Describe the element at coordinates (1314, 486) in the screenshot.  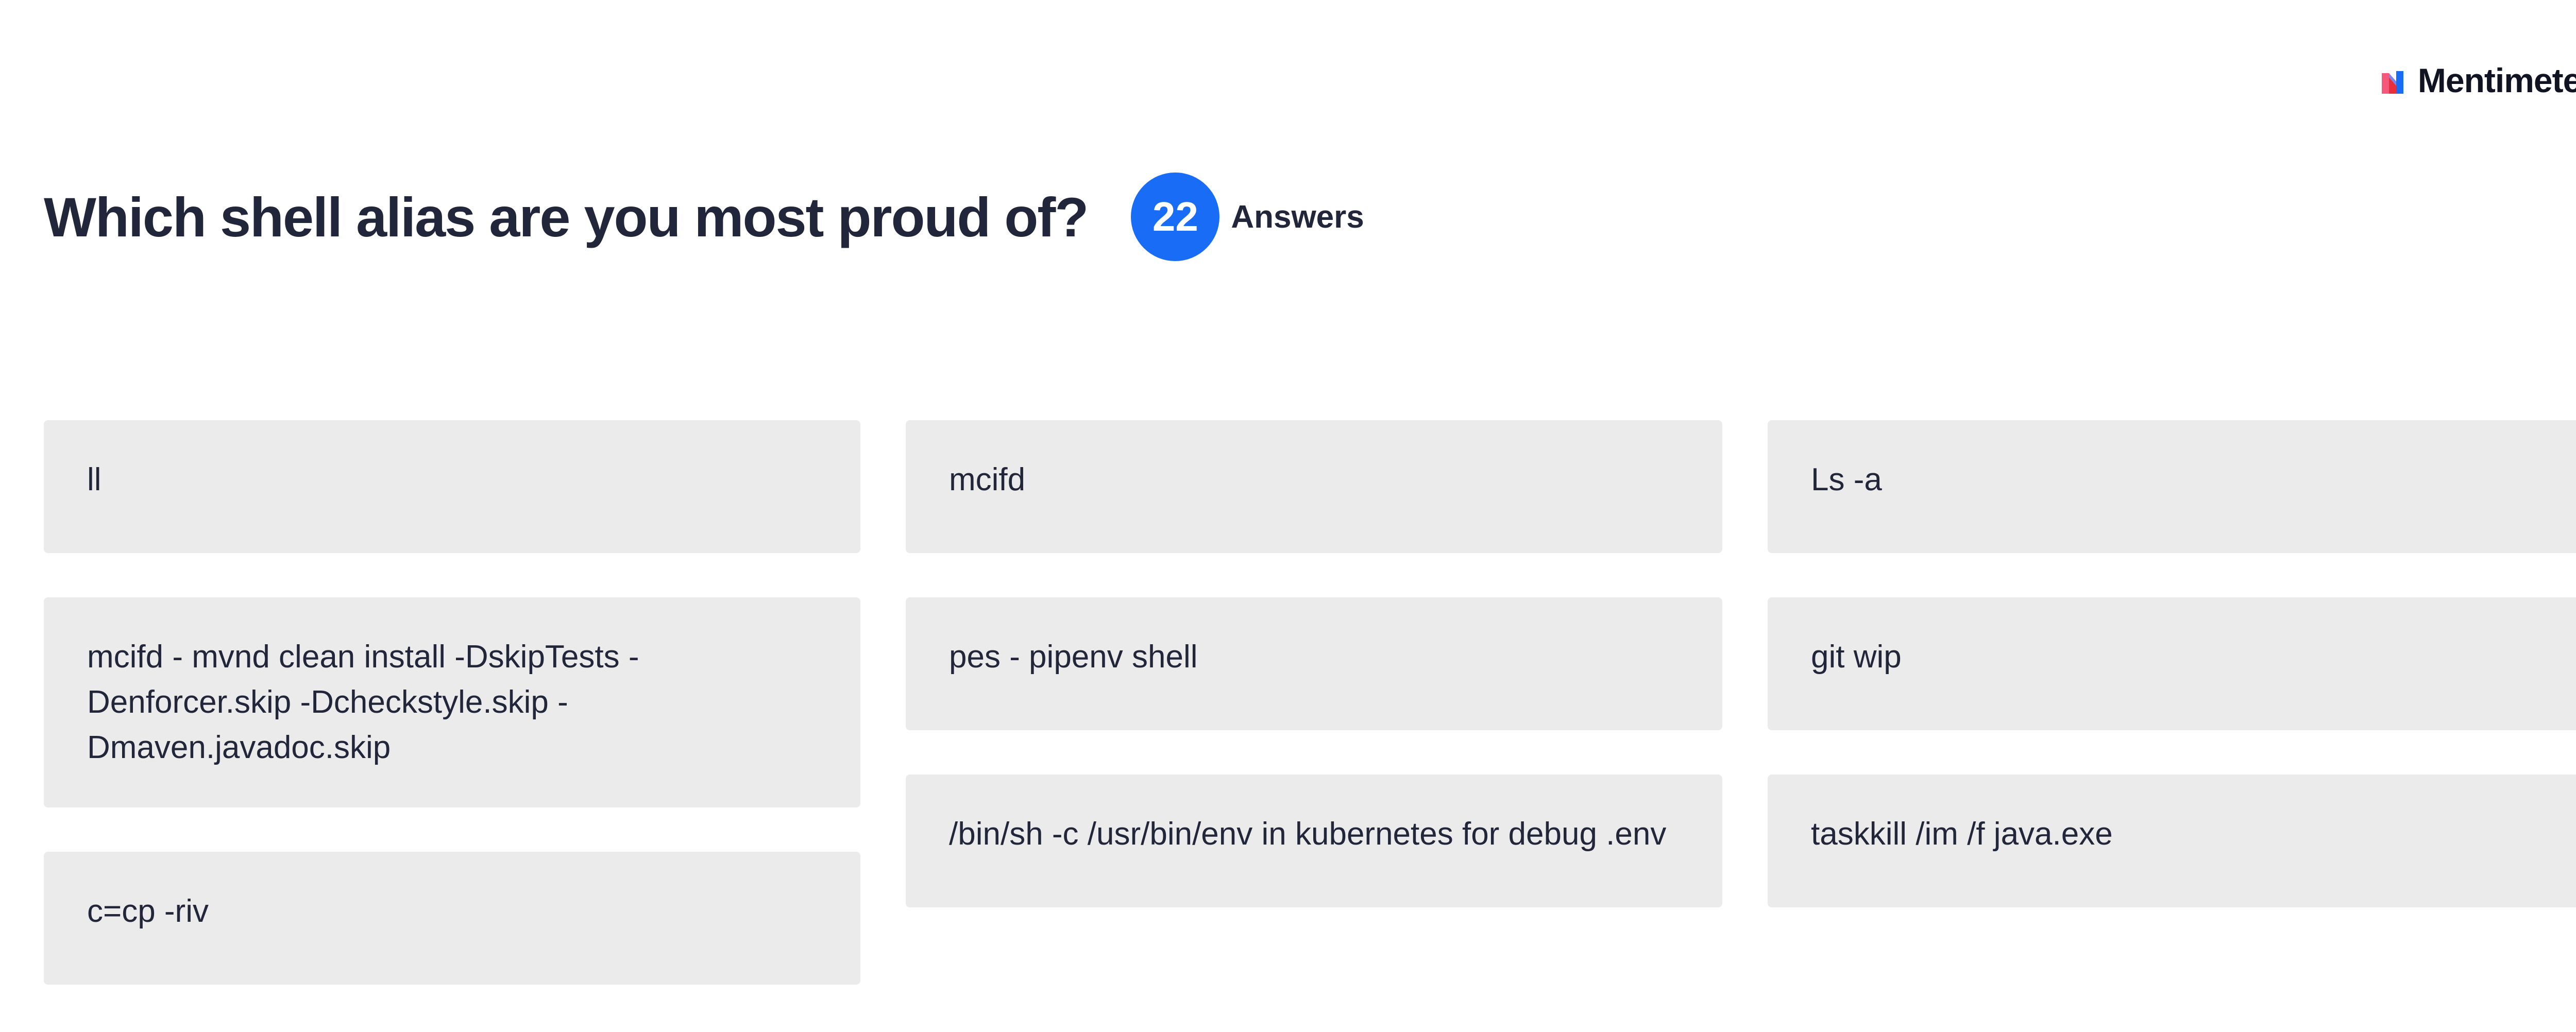
I see `answer-card: mcifd` at that location.